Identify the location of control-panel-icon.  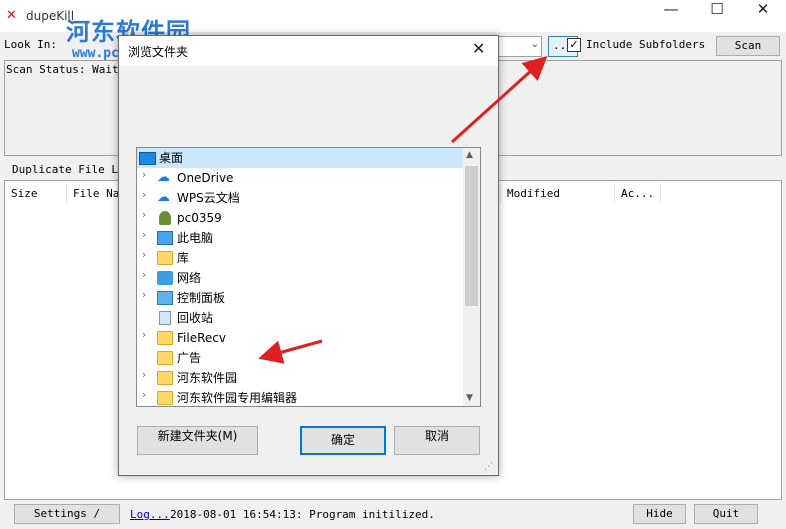
(165, 298).